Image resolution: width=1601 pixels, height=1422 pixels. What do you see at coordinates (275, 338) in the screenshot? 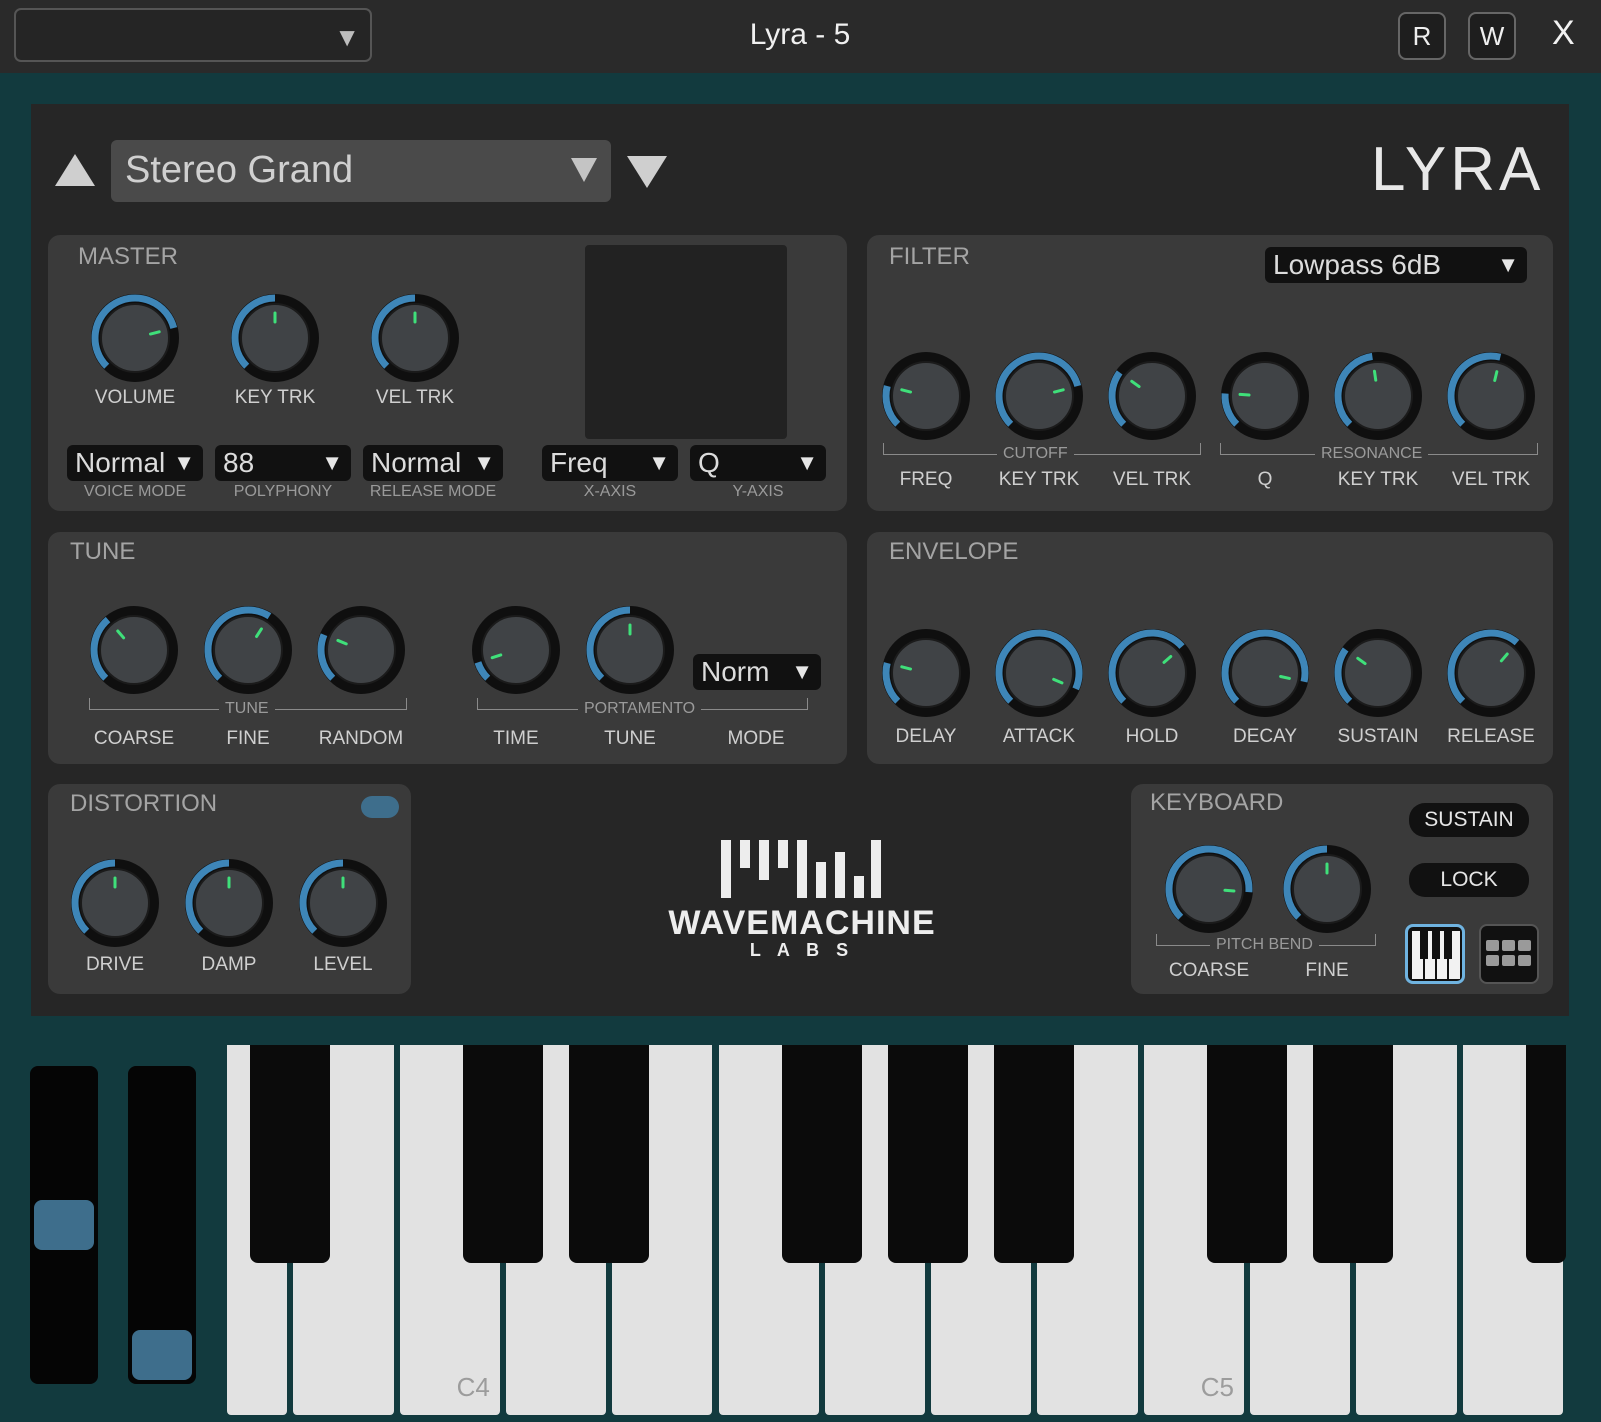
I see `master-key-trk-knob` at bounding box center [275, 338].